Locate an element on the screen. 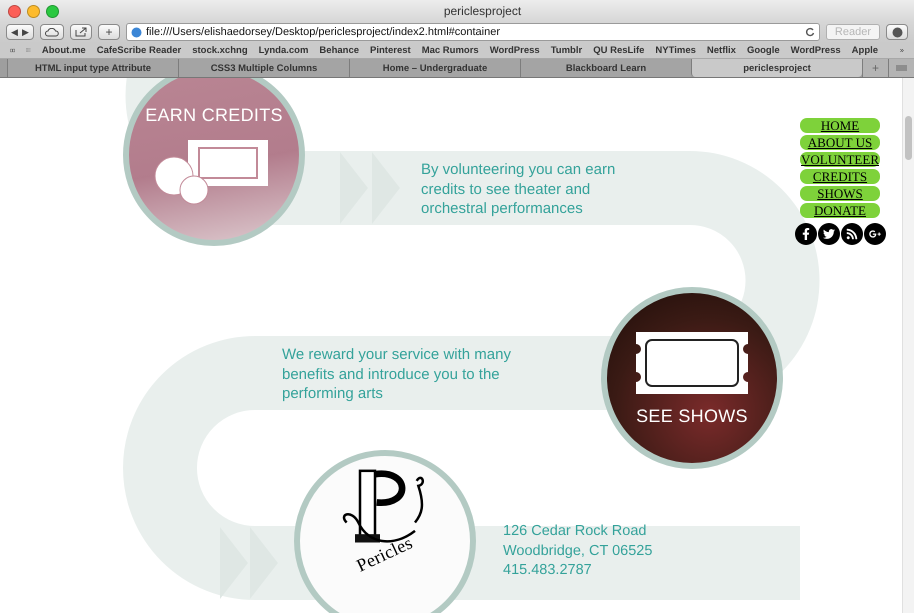 This screenshot has width=914, height=613. bookmark-link: QU ResLife is located at coordinates (618, 50).